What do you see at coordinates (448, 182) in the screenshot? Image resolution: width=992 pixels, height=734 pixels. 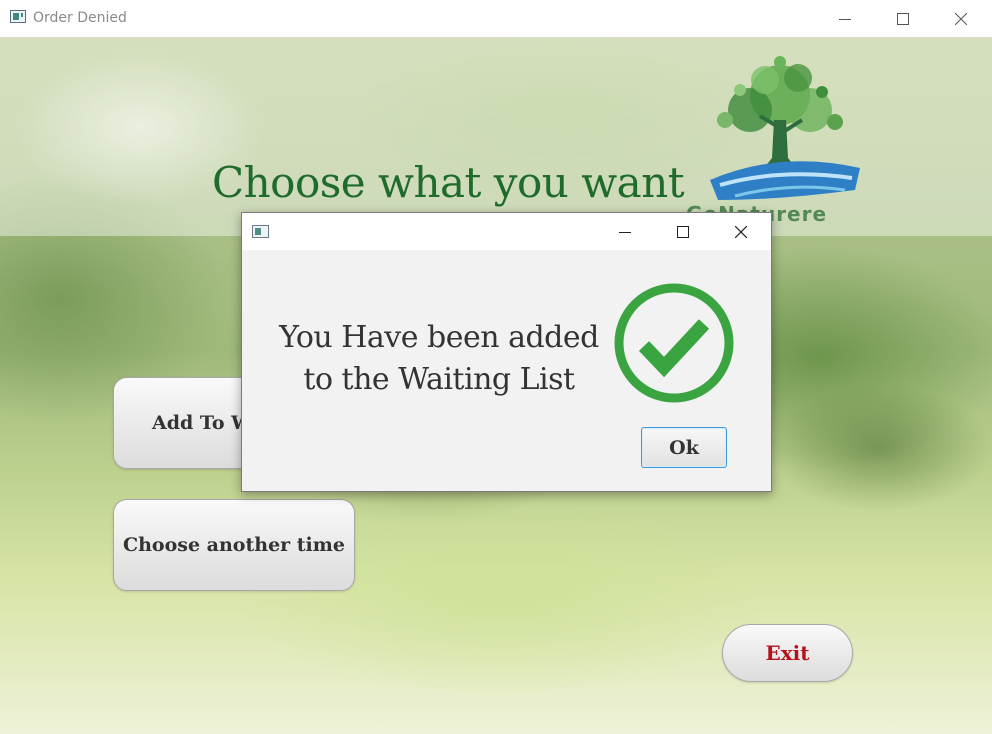 I see `page-title: Choose what you want` at bounding box center [448, 182].